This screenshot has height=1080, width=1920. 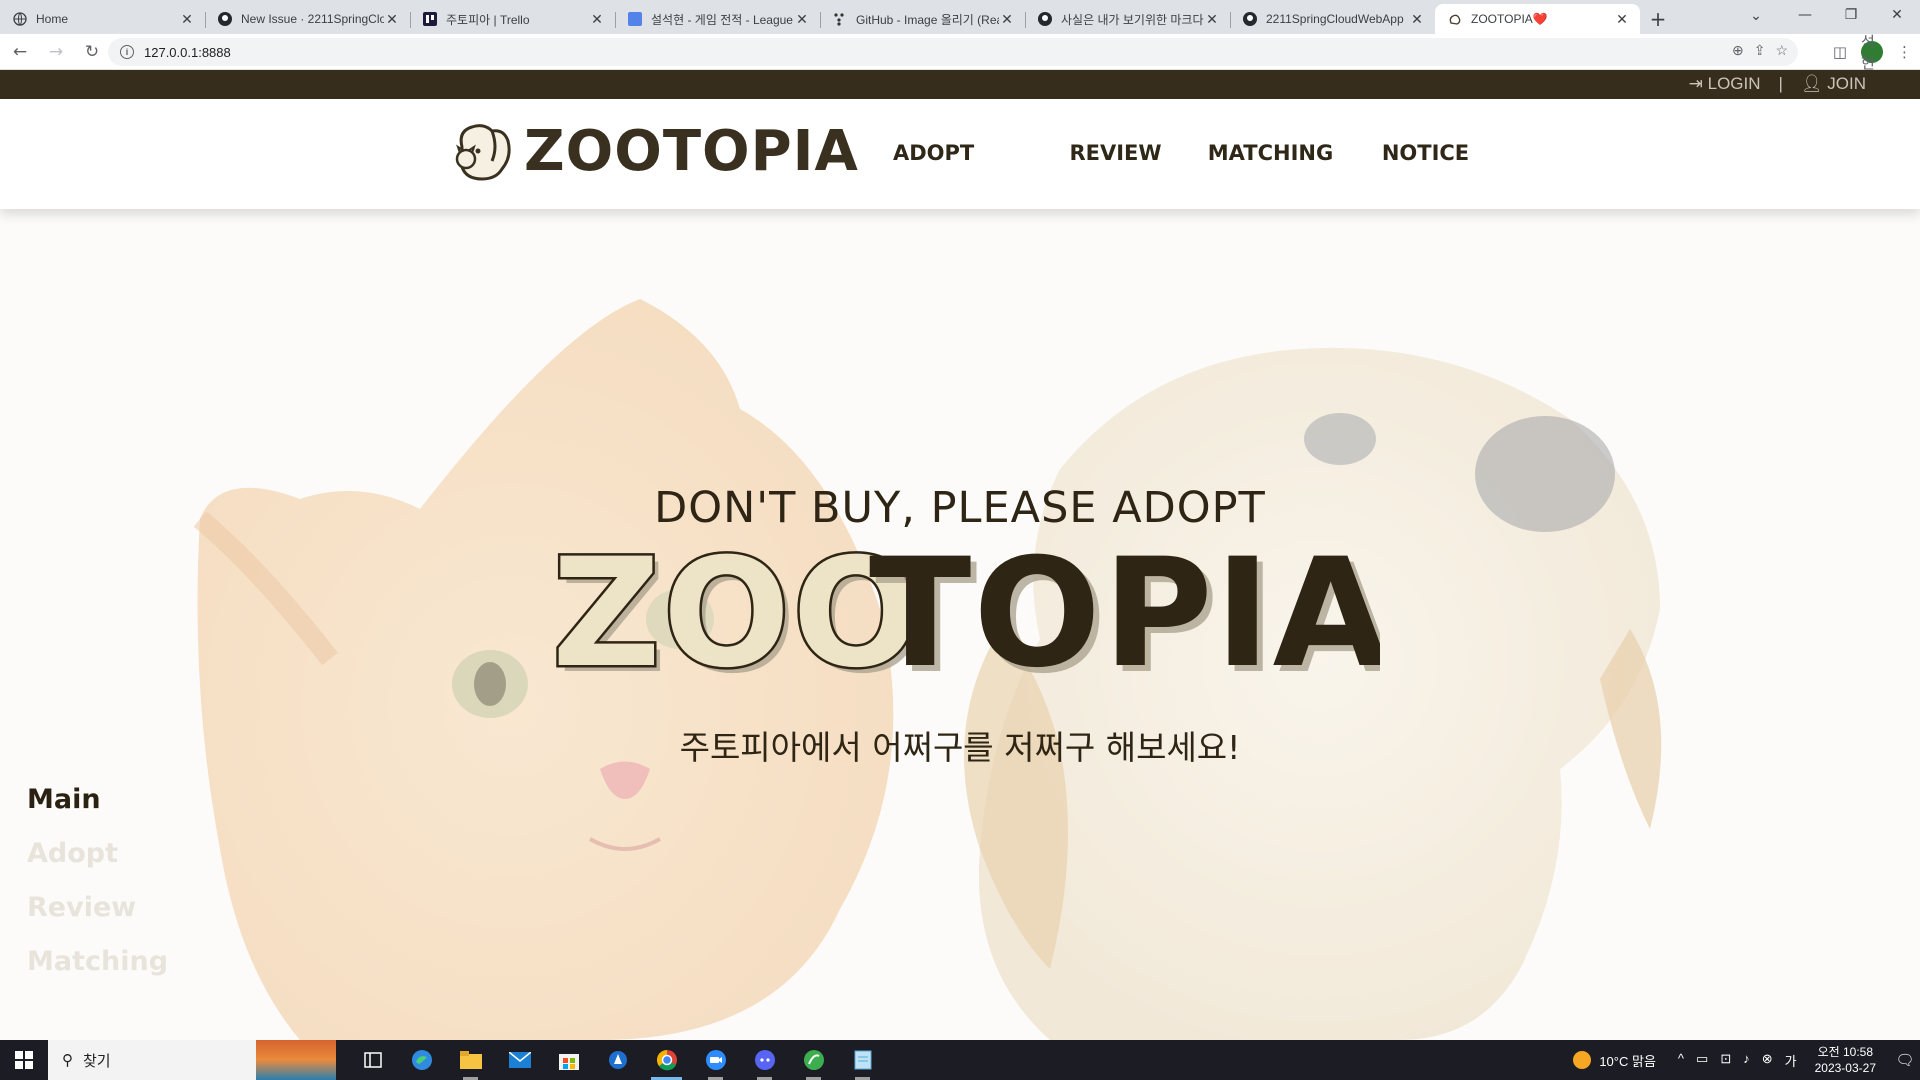 I want to click on menu-icon: ⋮, so click(x=1904, y=52).